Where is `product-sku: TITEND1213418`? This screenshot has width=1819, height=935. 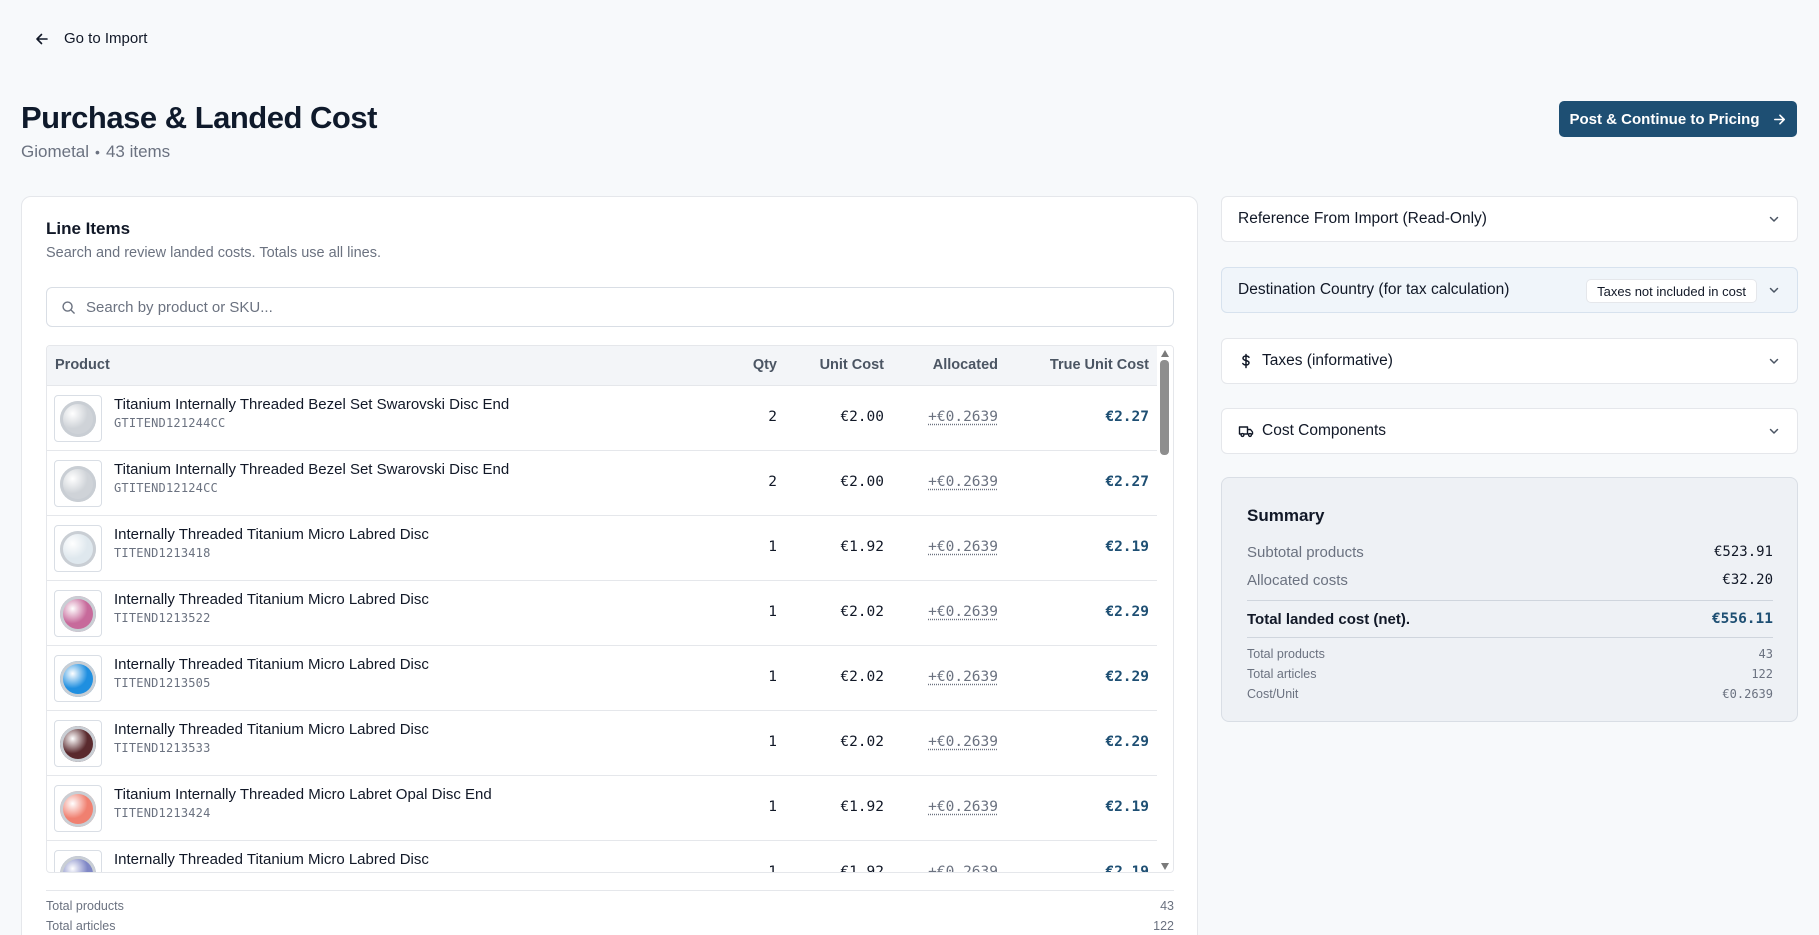 product-sku: TITEND1213418 is located at coordinates (162, 553).